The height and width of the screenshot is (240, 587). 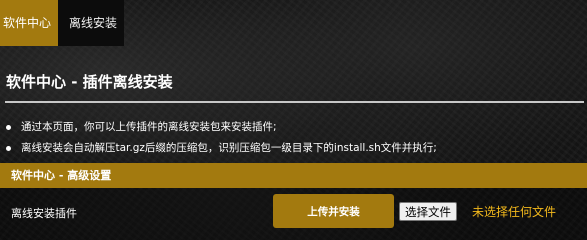 What do you see at coordinates (514, 212) in the screenshot?
I see `file-status-text: 未选择任何文件` at bounding box center [514, 212].